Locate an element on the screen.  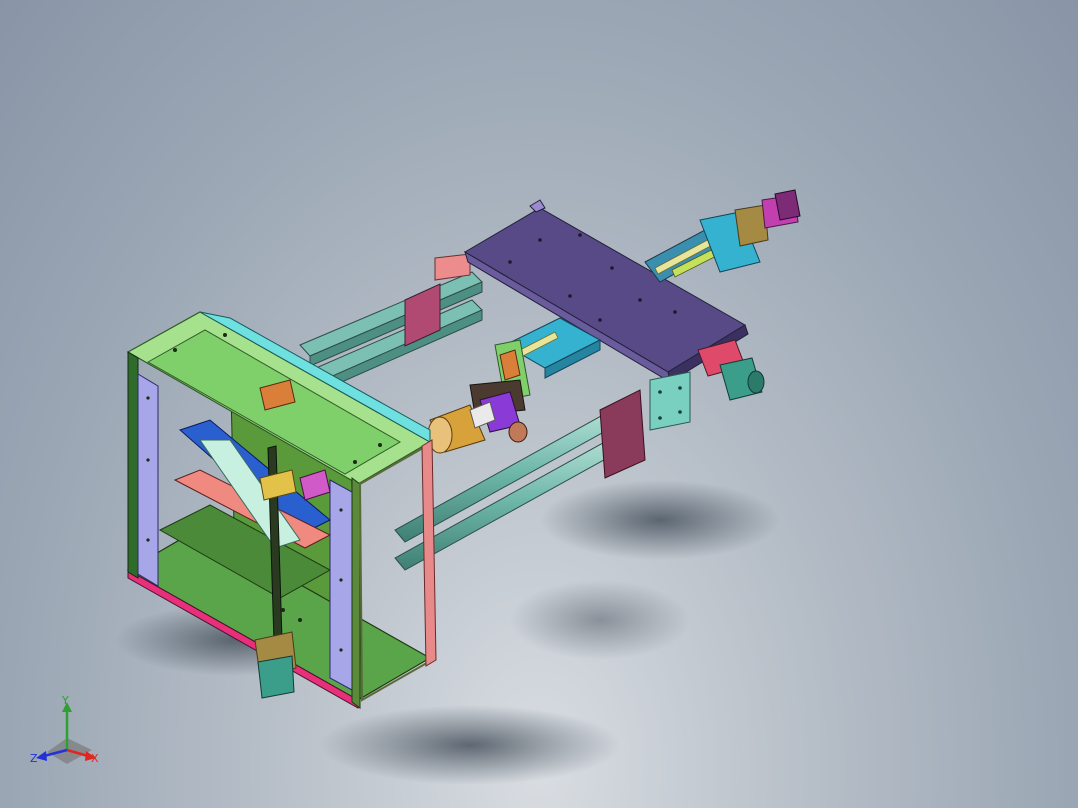
spindle-assembly is located at coordinates (477, 416).